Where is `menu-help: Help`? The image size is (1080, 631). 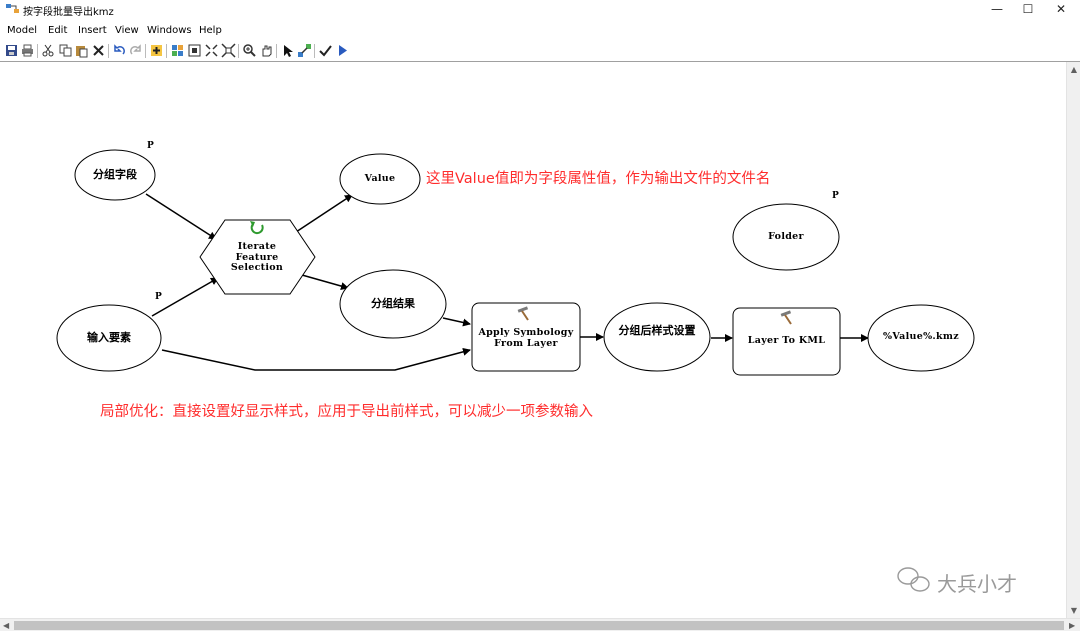 menu-help: Help is located at coordinates (210, 30).